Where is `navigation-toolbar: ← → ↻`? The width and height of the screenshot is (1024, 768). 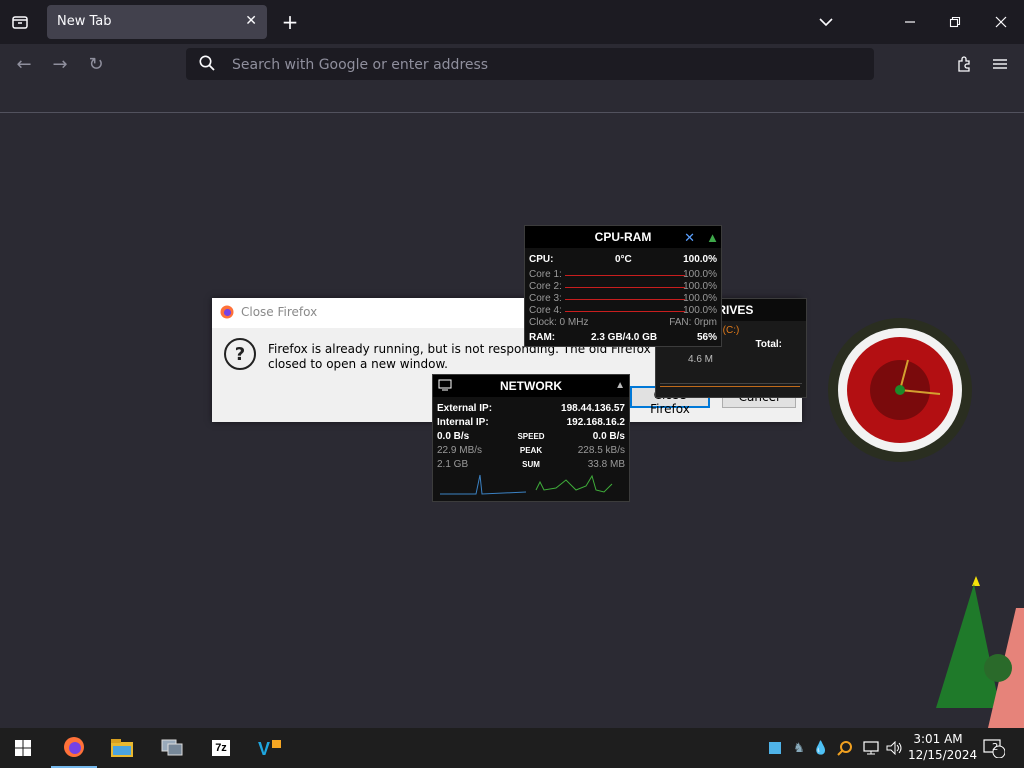
navigation-toolbar: ← → ↻ is located at coordinates (512, 64).